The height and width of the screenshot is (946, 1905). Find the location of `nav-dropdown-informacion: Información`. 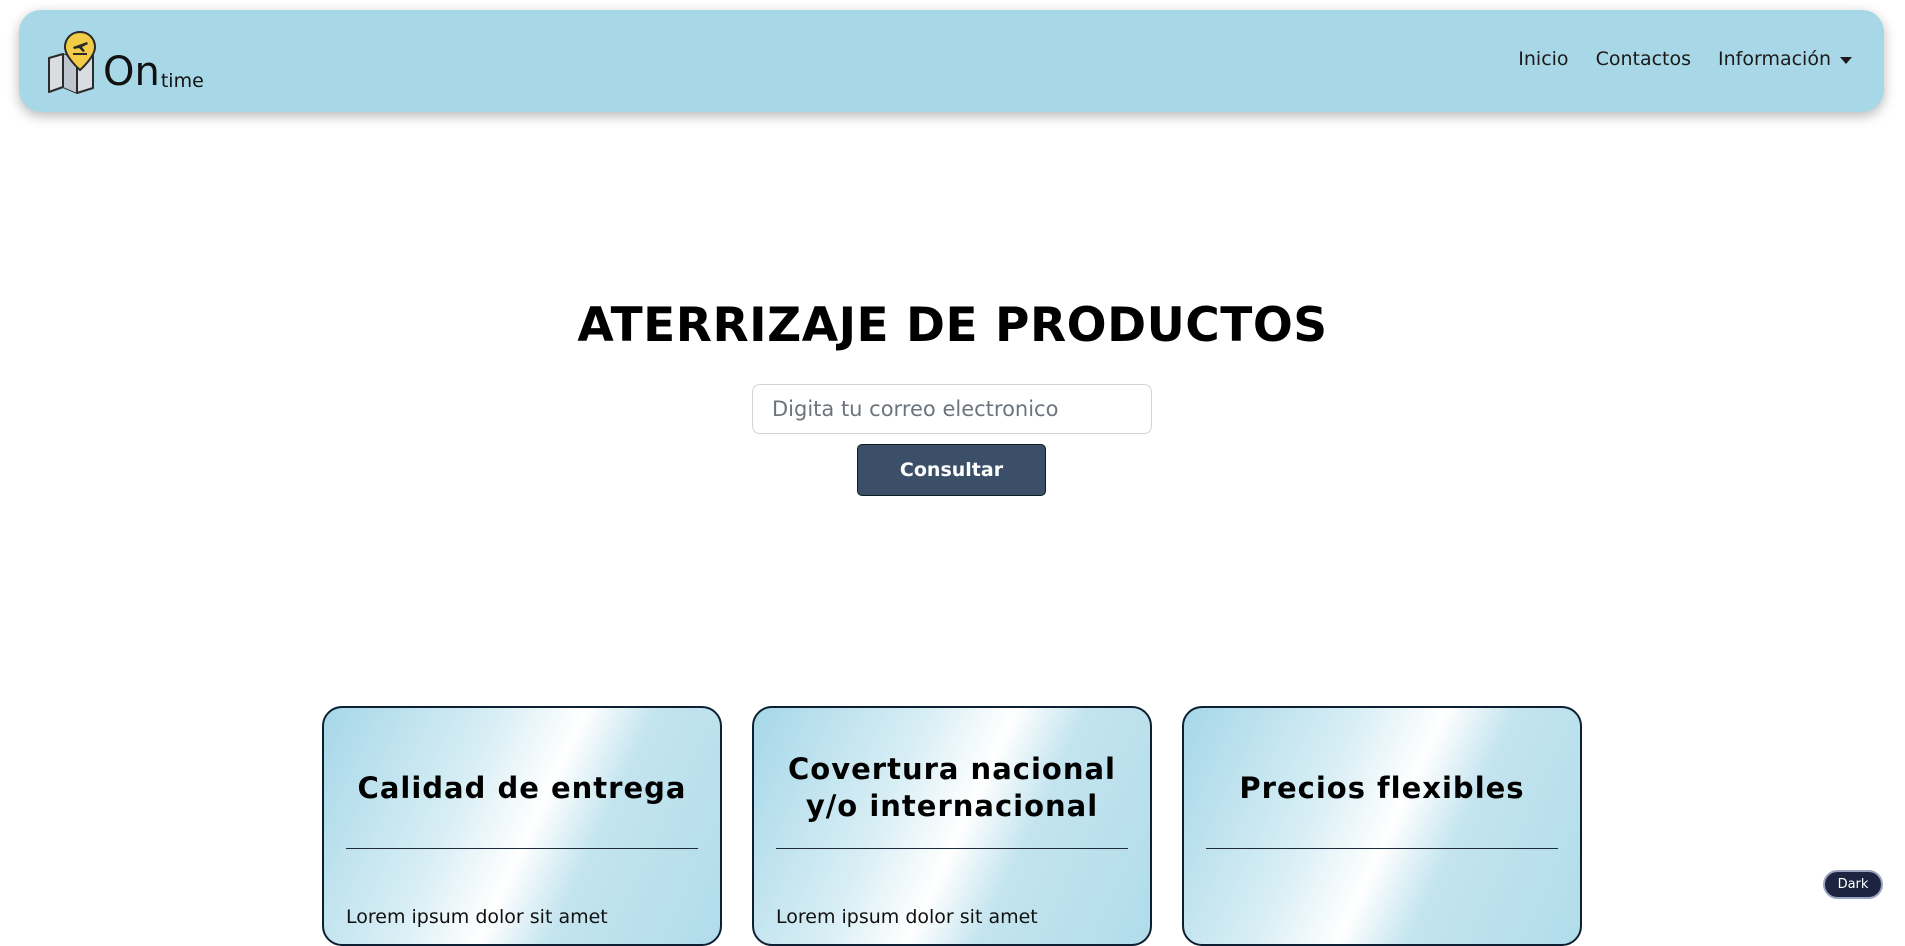

nav-dropdown-informacion: Información is located at coordinates (1785, 59).